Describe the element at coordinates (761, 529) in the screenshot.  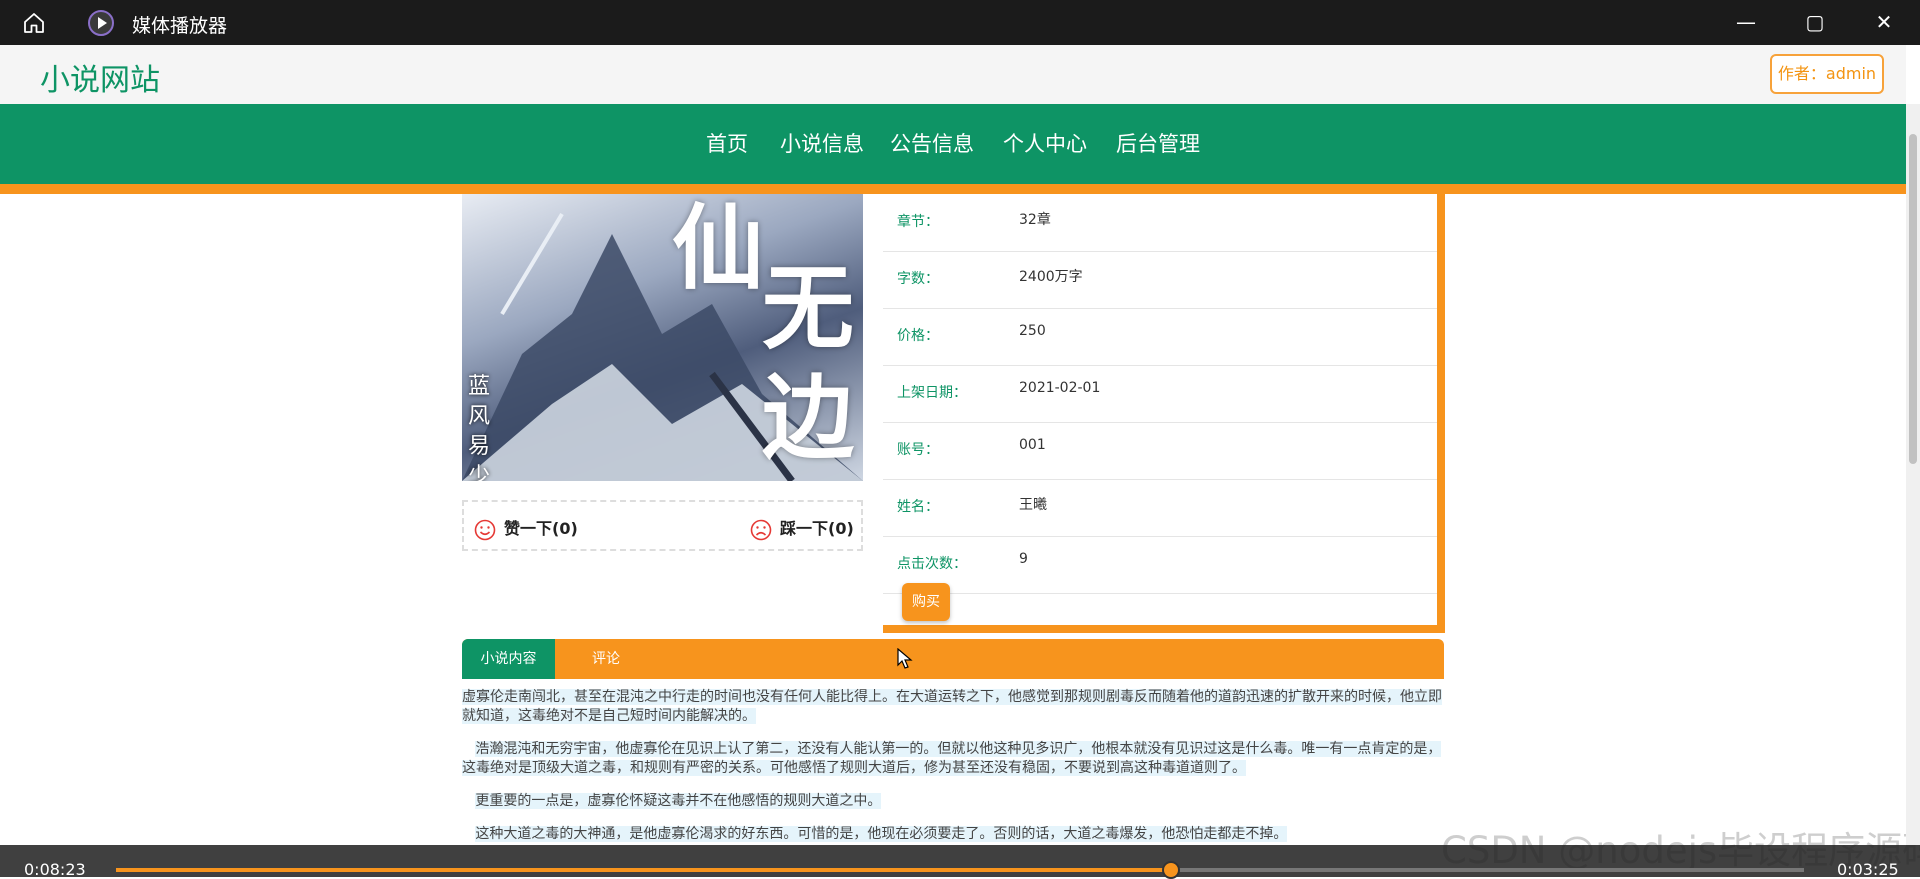
I see `frown-icon` at that location.